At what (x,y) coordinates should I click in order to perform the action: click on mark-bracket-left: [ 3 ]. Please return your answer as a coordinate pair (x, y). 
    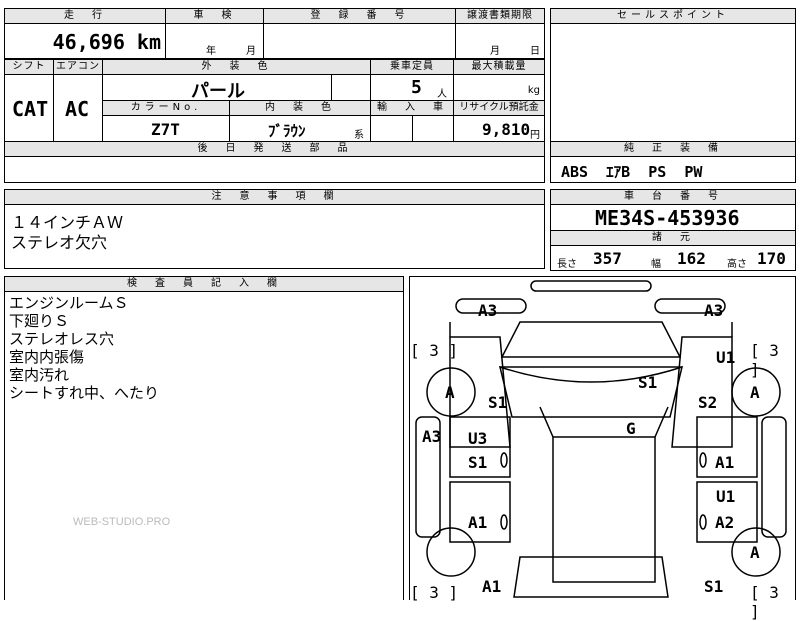
    Looking at the image, I should click on (434, 350).